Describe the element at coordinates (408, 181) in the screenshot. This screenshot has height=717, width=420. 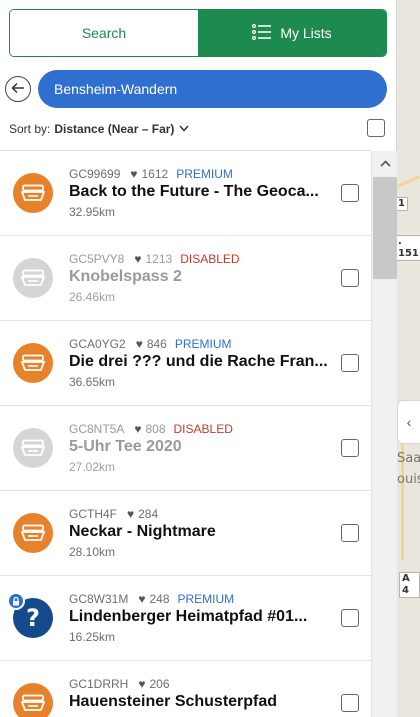
I see `map-road-line` at that location.